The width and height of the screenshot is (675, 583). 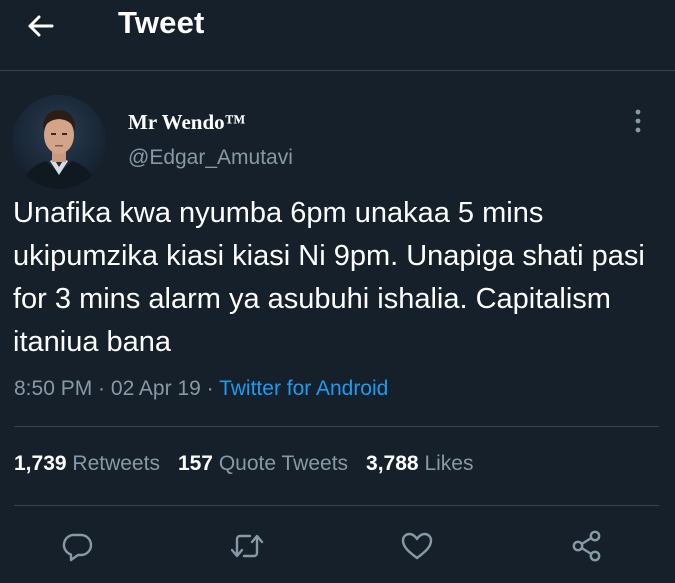 What do you see at coordinates (303, 388) in the screenshot?
I see `tweet-source: Twitter for Android` at bounding box center [303, 388].